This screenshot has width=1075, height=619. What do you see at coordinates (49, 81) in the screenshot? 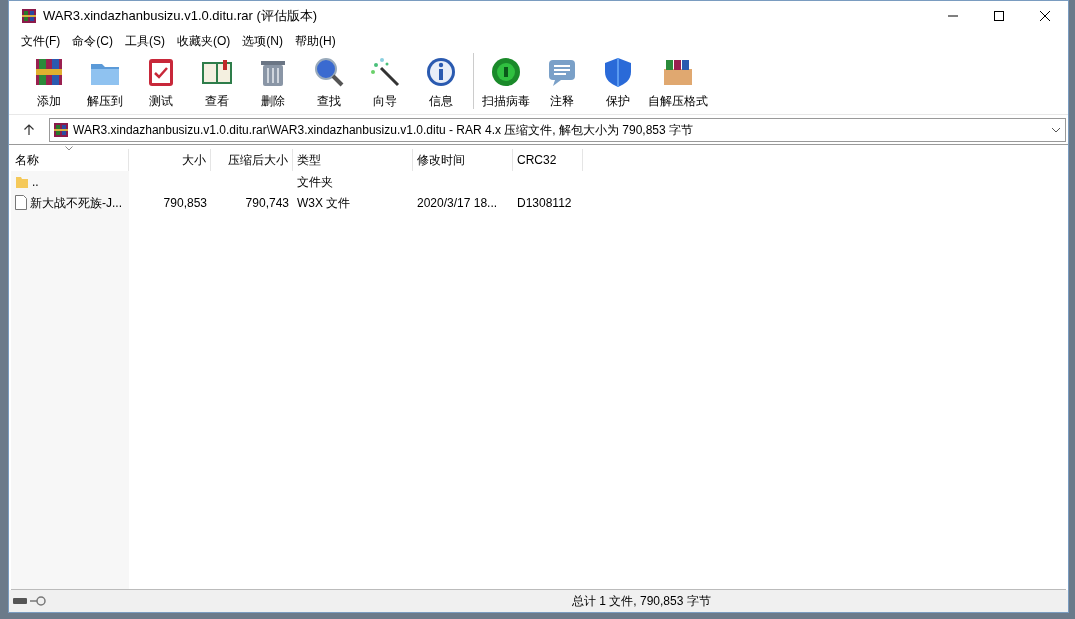
I see `toolbar-button: 添加` at bounding box center [49, 81].